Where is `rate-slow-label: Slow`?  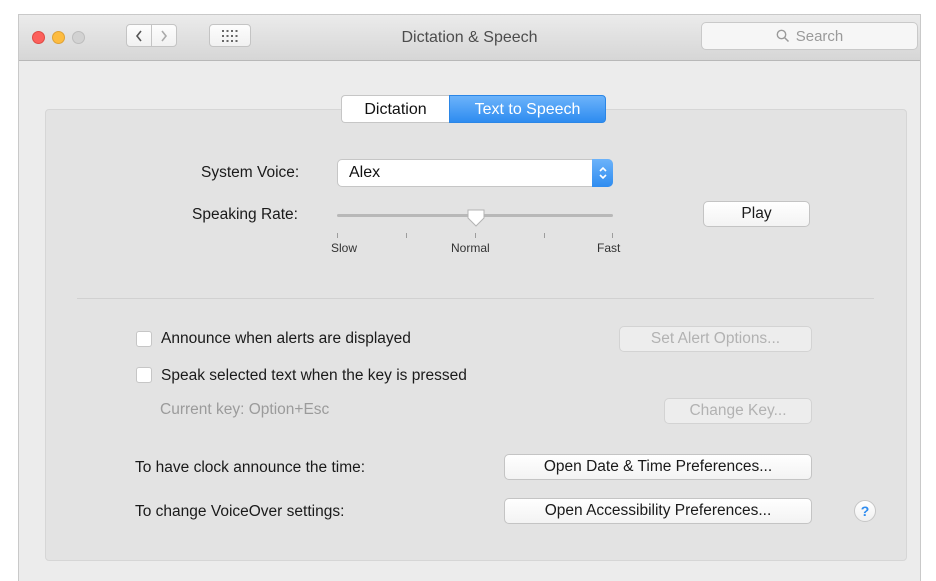
rate-slow-label: Slow is located at coordinates (344, 248).